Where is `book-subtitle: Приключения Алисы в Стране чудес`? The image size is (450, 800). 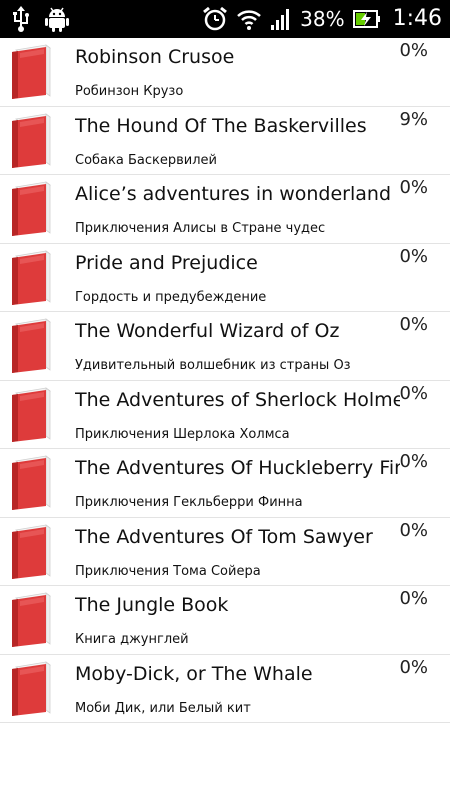
book-subtitle: Приключения Алисы в Стране чудес is located at coordinates (200, 228).